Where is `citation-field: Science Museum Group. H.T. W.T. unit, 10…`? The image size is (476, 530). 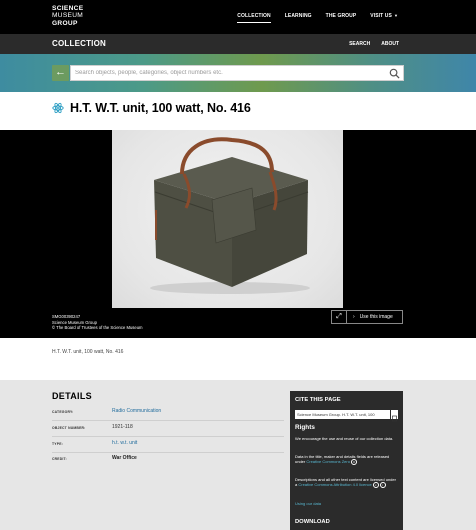 citation-field: Science Museum Group. H.T. W.T. unit, 10… is located at coordinates (342, 414).